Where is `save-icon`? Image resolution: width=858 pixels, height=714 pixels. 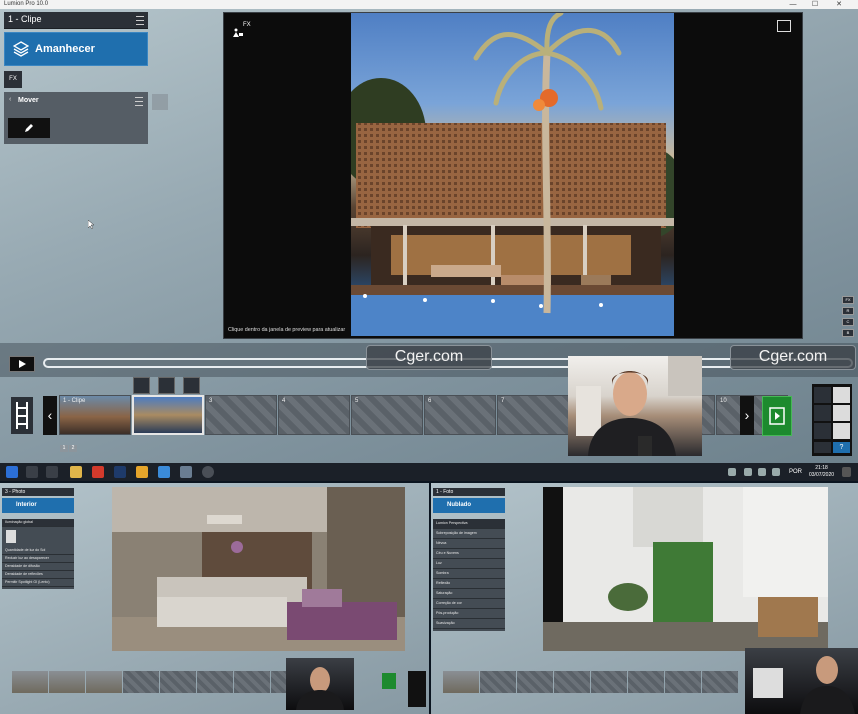 save-icon is located at coordinates (822, 431).